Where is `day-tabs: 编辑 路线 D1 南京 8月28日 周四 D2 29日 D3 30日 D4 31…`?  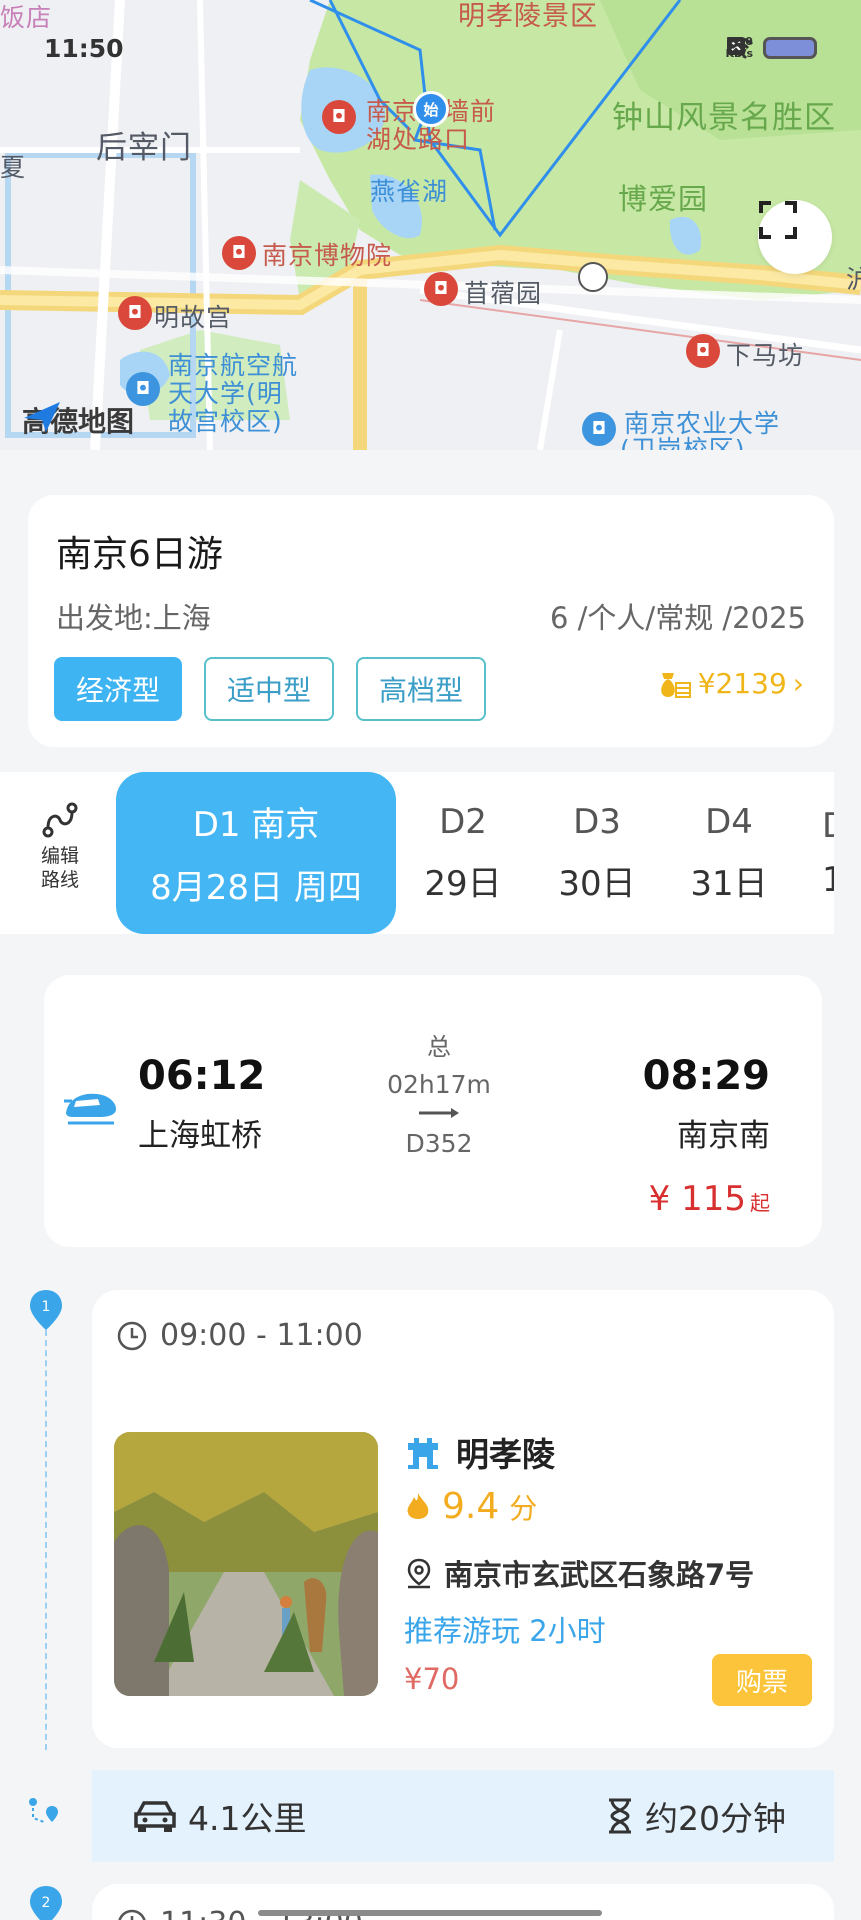 day-tabs: 编辑 路线 D1 南京 8月28日 周四 D2 29日 D3 30日 D4 31… is located at coordinates (417, 853).